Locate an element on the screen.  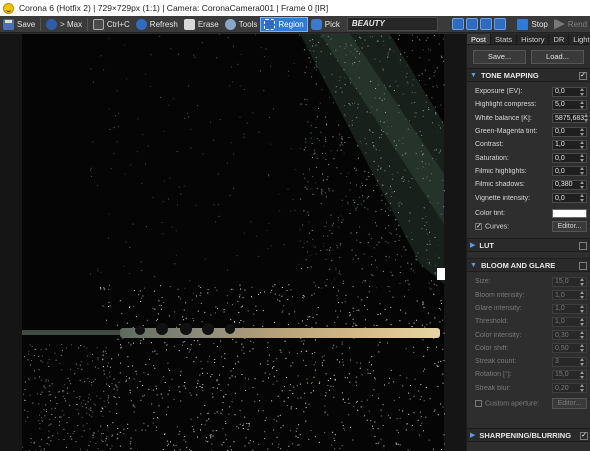
tab-stats: Stats is located at coordinates (504, 39).